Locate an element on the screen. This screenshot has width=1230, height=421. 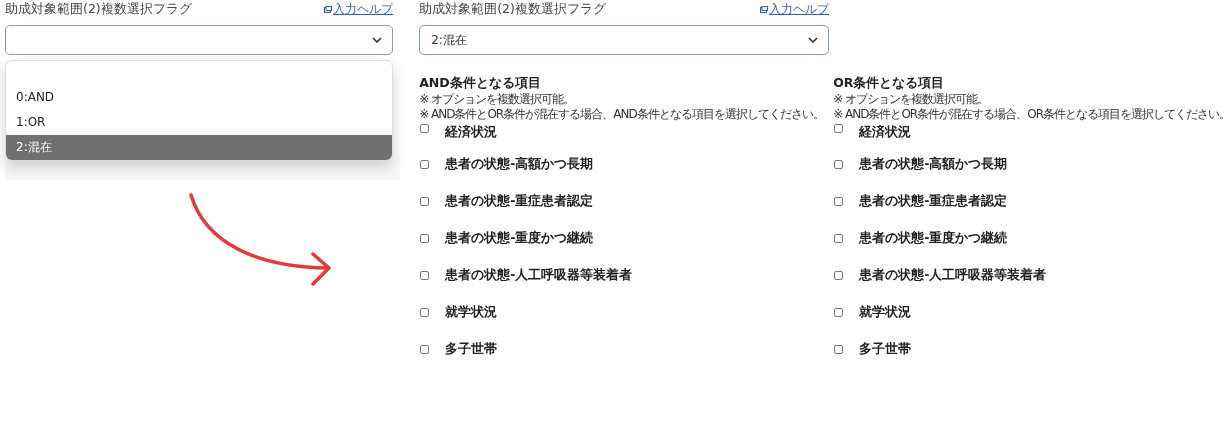
group-heading: AND条件となる項目 is located at coordinates (480, 83).